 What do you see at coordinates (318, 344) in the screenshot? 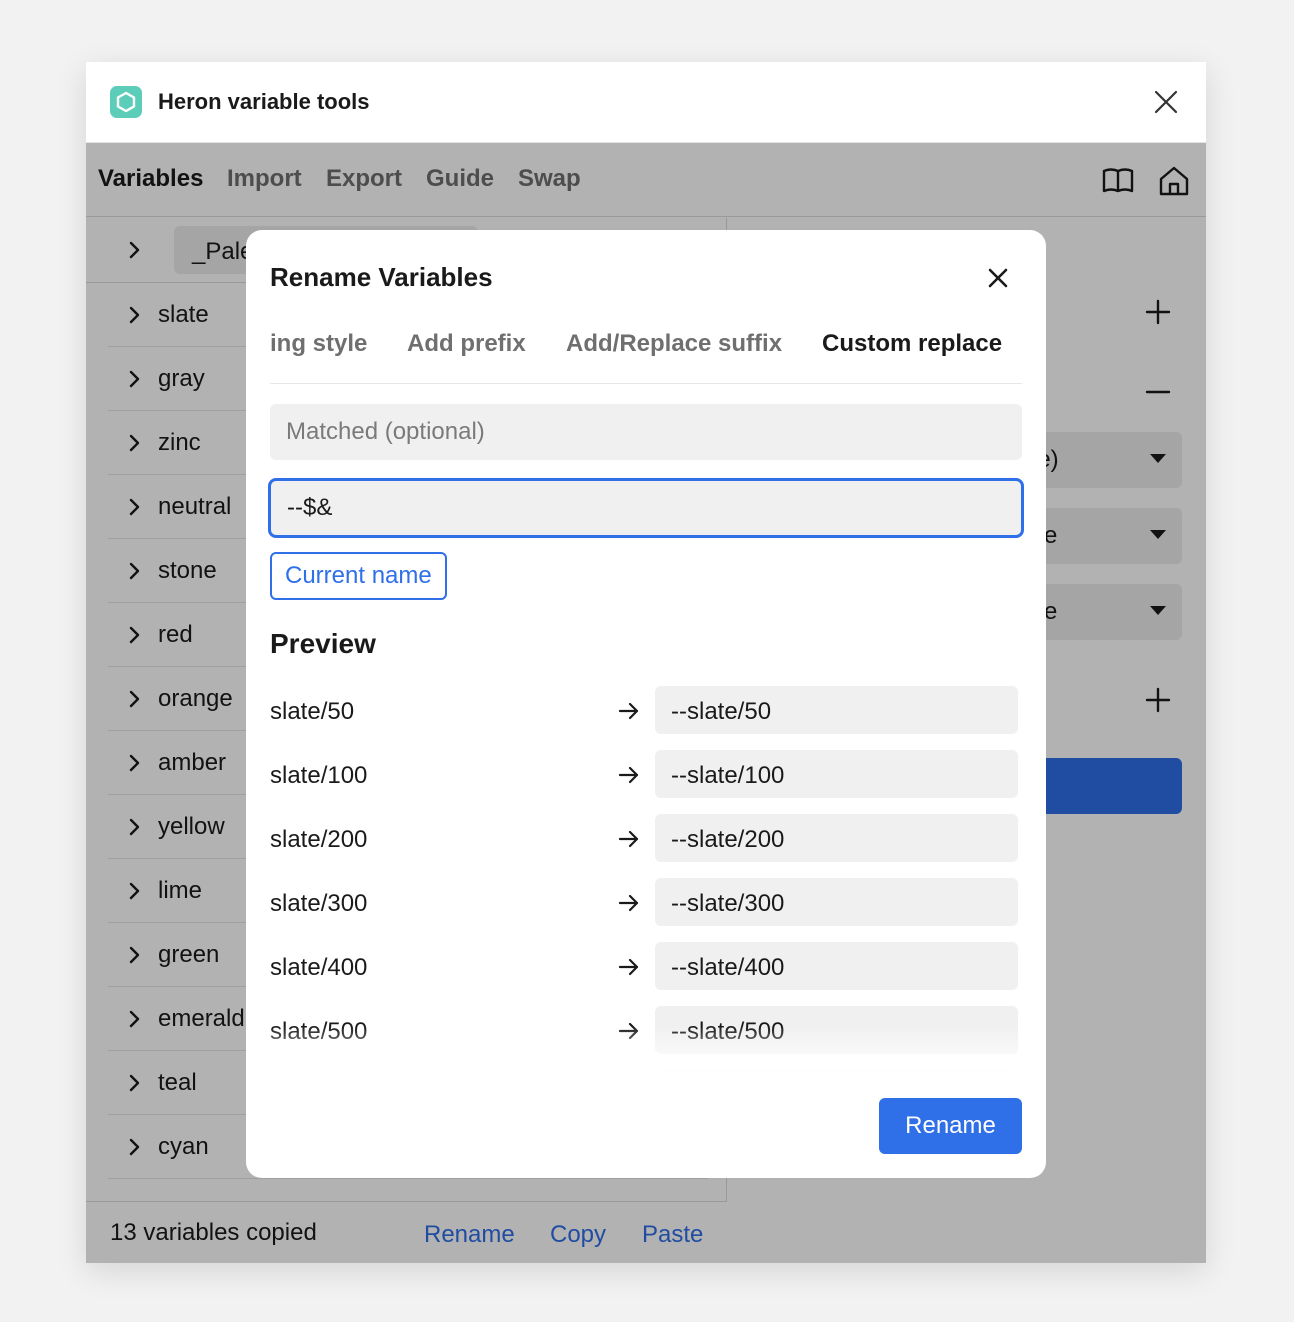
I see `tab-naming-style: ing style` at bounding box center [318, 344].